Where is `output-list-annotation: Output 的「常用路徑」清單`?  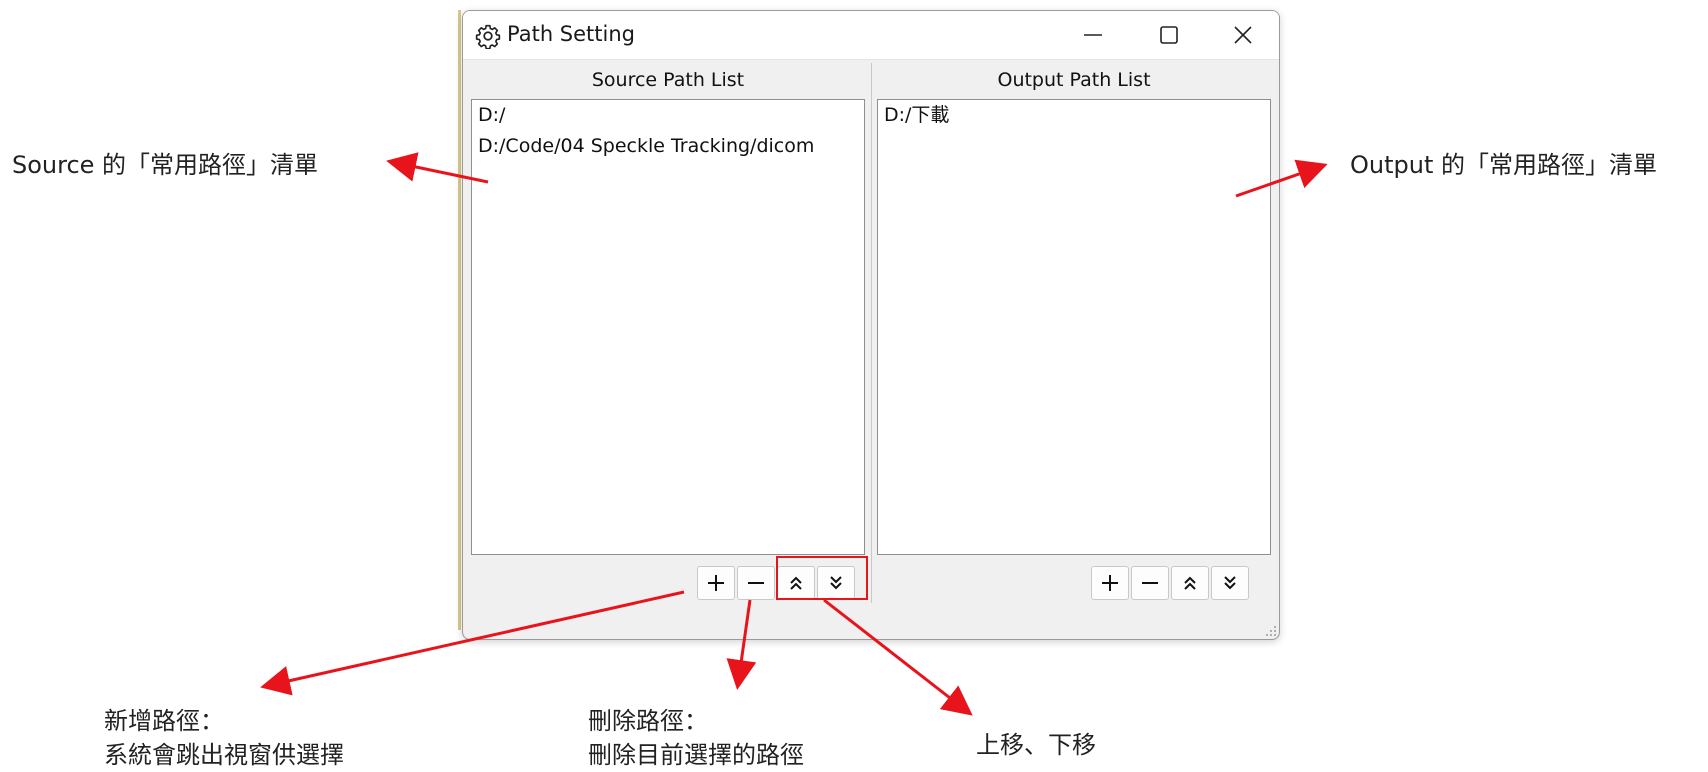
output-list-annotation: Output 的「常用路徑」清單 is located at coordinates (1503, 165).